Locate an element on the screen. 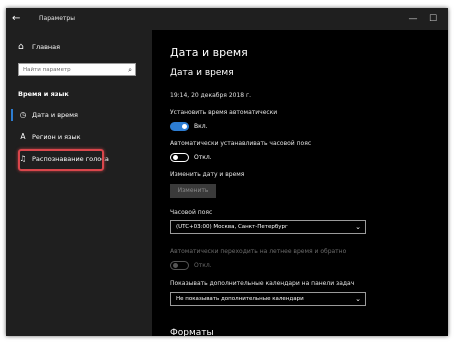 This screenshot has width=474, height=342. auto-time-state: Вкл. is located at coordinates (201, 126).